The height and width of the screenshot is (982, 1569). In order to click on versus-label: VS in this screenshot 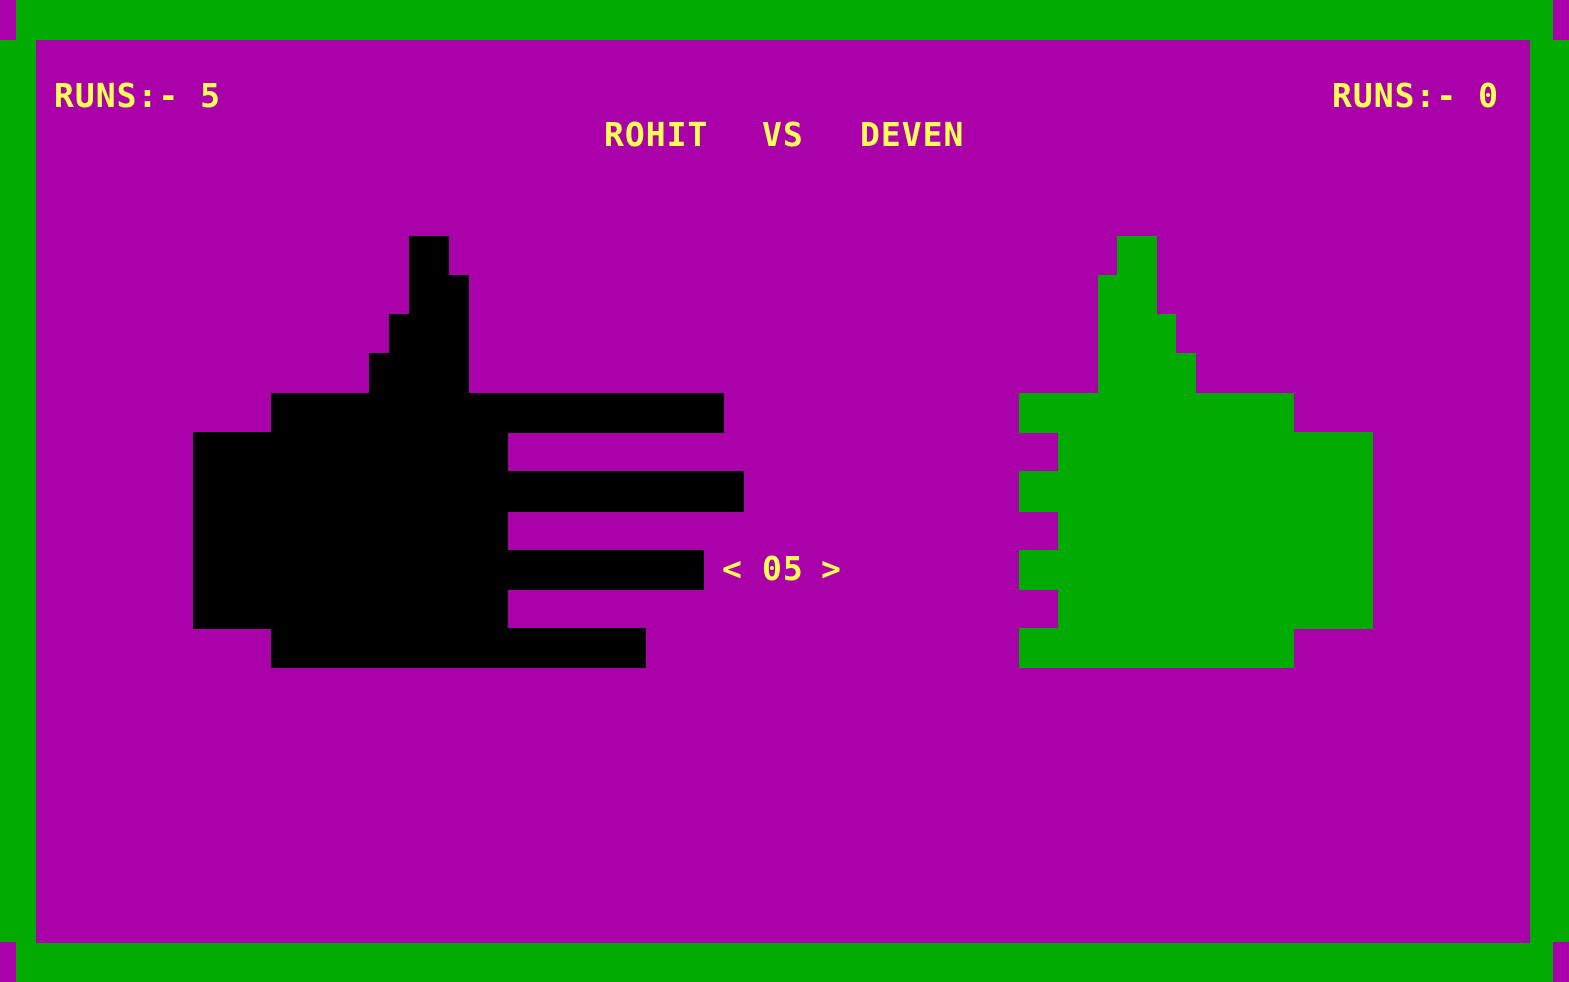, I will do `click(783, 134)`.